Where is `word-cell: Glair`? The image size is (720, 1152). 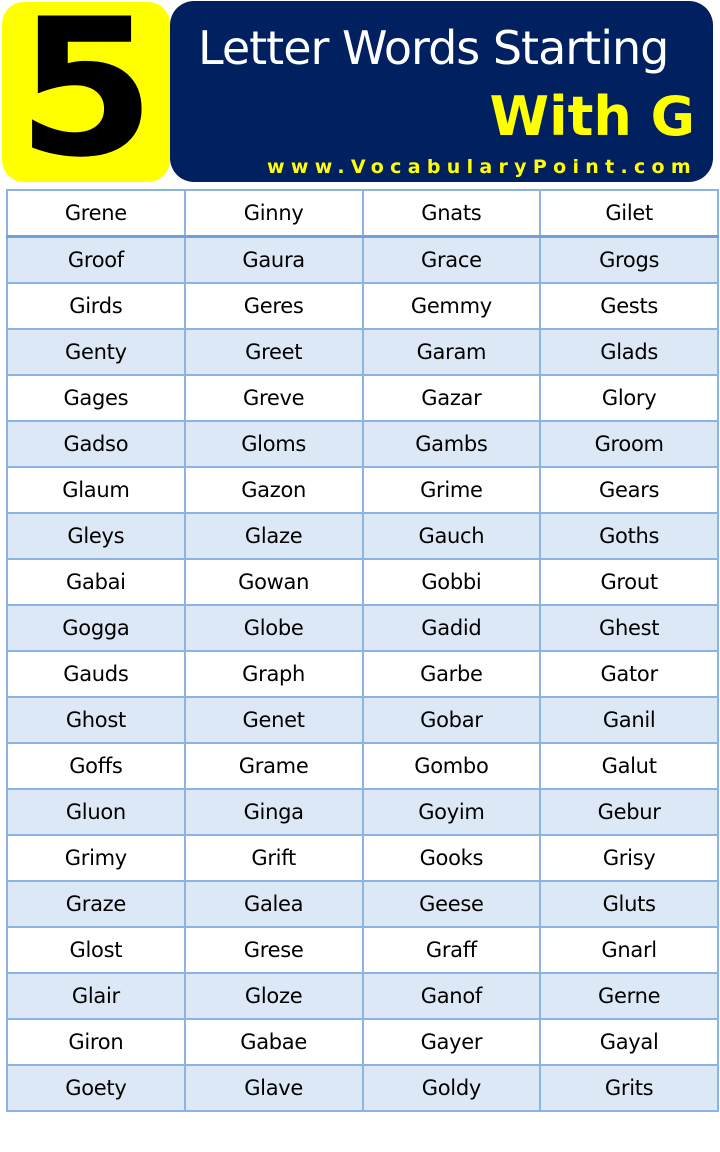
word-cell: Glair is located at coordinates (96, 996).